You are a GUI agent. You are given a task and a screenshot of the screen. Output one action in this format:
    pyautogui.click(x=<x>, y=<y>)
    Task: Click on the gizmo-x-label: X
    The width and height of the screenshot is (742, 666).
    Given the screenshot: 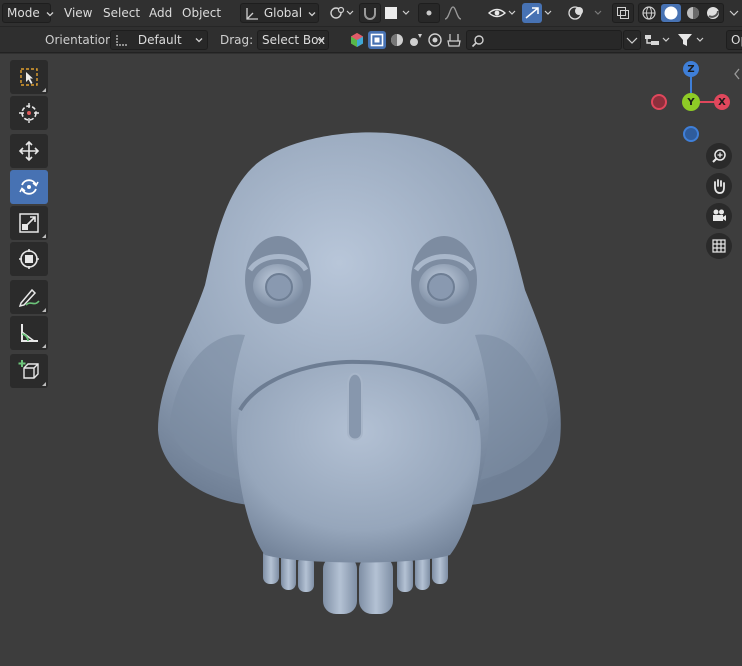 What is the action you would take?
    pyautogui.click(x=722, y=102)
    